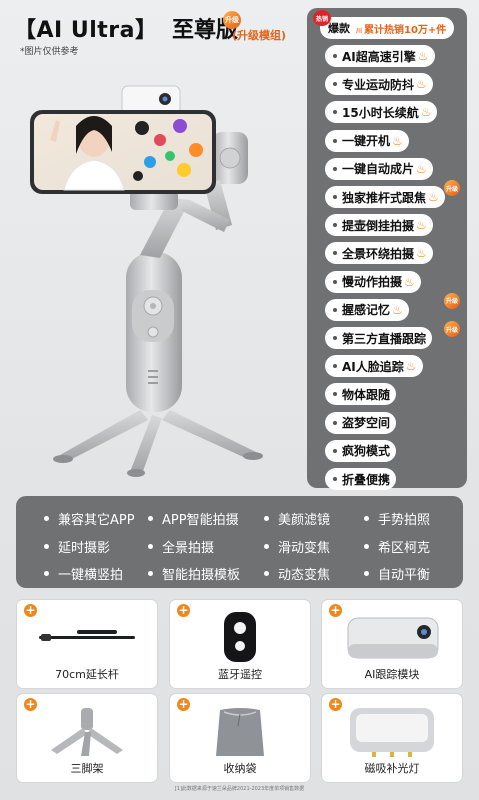 Image resolution: width=479 pixels, height=800 pixels. I want to click on feature-label: 提壶倒挂拍摄, so click(378, 225).